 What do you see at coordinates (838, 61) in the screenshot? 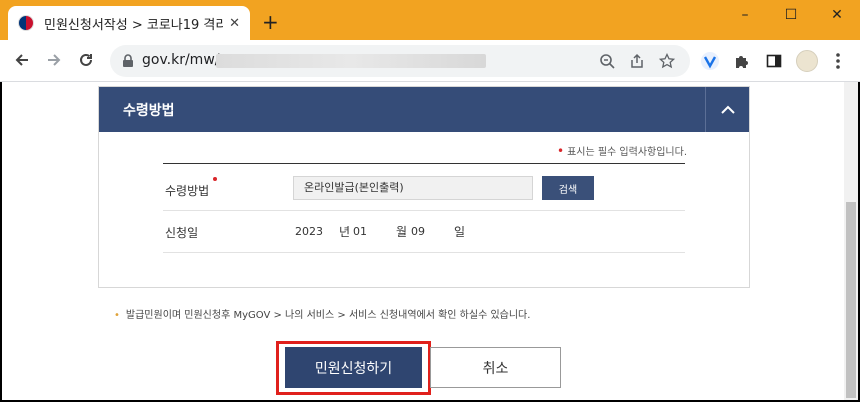
I see `more-menu-icon` at bounding box center [838, 61].